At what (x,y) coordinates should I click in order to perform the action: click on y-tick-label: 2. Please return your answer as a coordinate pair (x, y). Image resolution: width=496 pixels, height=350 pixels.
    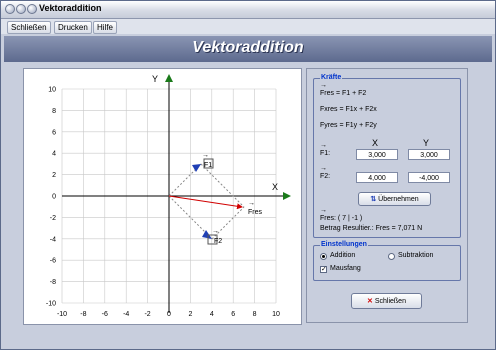
    Looking at the image, I should click on (54, 175).